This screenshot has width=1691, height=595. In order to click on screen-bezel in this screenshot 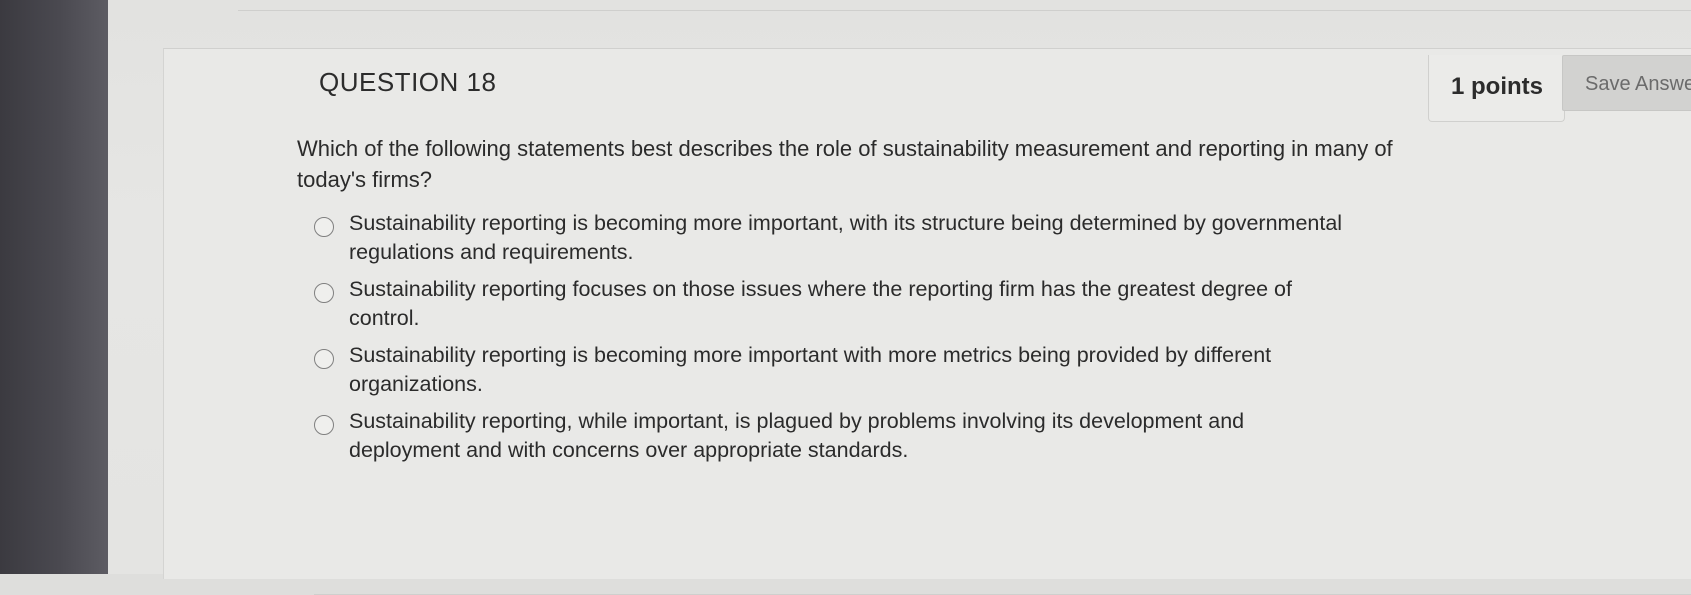, I will do `click(54, 287)`.